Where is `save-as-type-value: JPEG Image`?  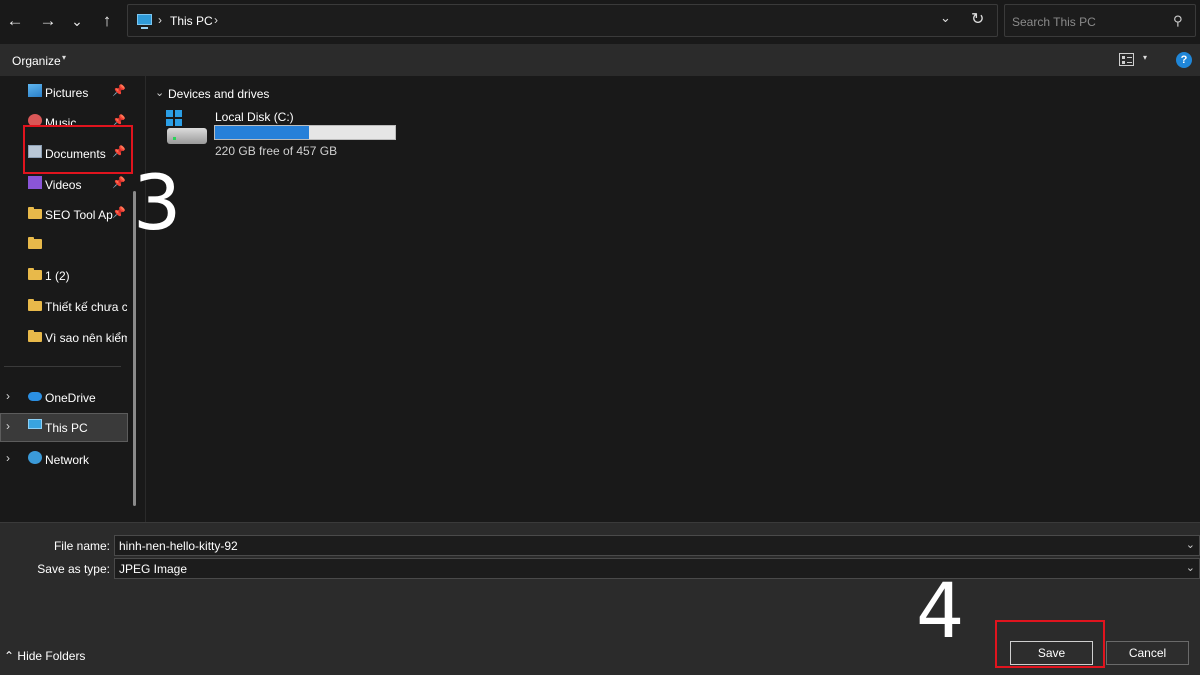 save-as-type-value: JPEG Image is located at coordinates (153, 569).